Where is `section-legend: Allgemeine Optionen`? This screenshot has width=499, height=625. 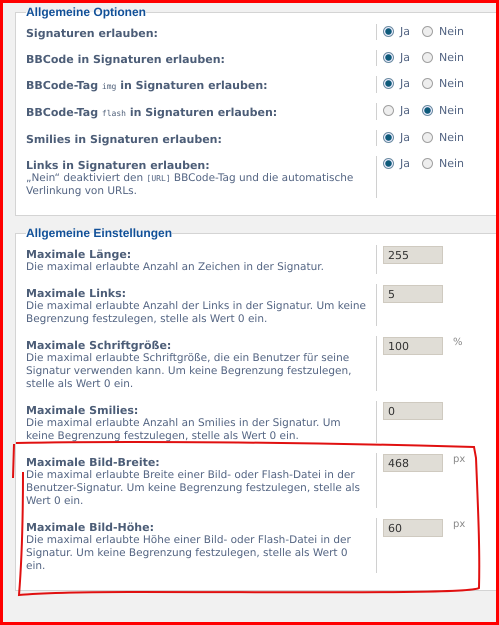
section-legend: Allgemeine Optionen is located at coordinates (86, 12).